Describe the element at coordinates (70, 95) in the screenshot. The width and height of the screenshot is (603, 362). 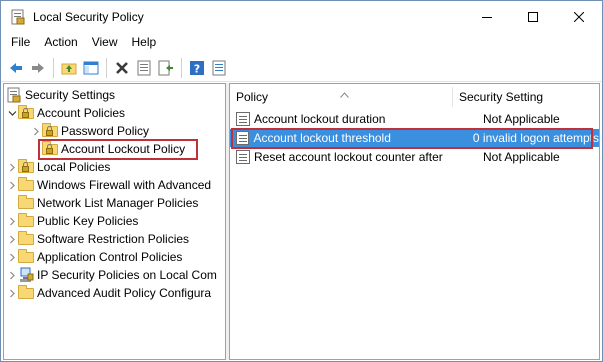
I see `tree-item-label: Security Settings` at that location.